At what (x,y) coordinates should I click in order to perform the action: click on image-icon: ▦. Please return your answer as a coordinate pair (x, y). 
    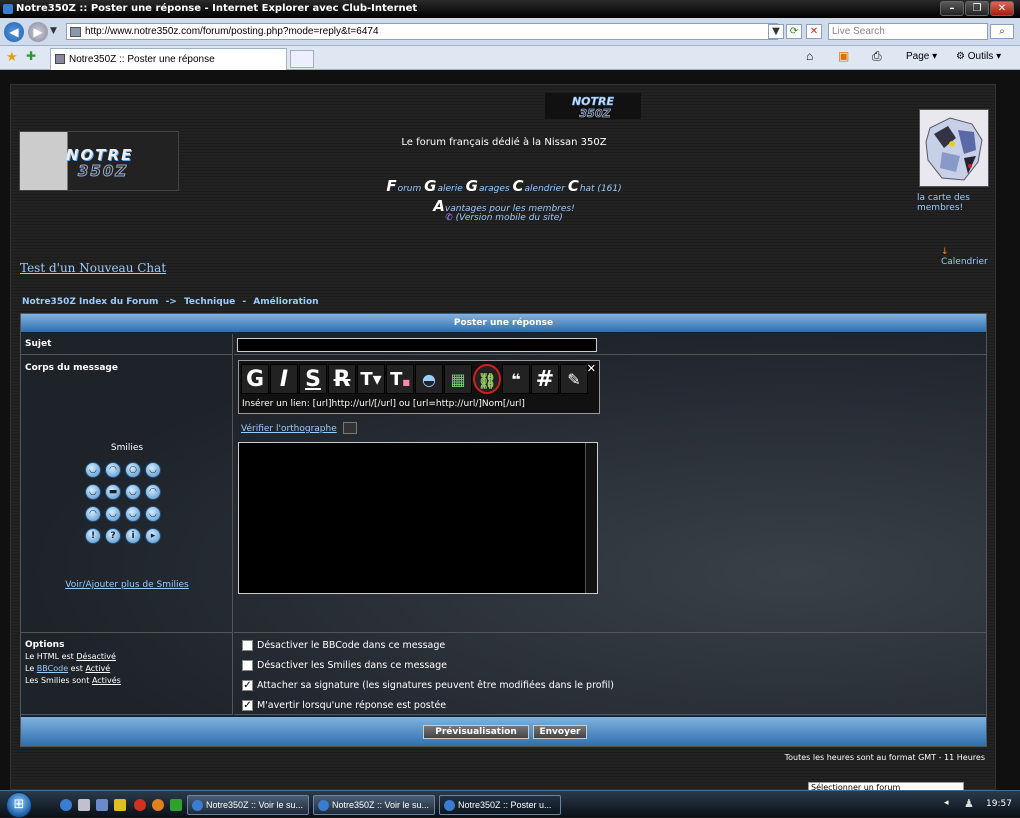
    Looking at the image, I should click on (458, 379).